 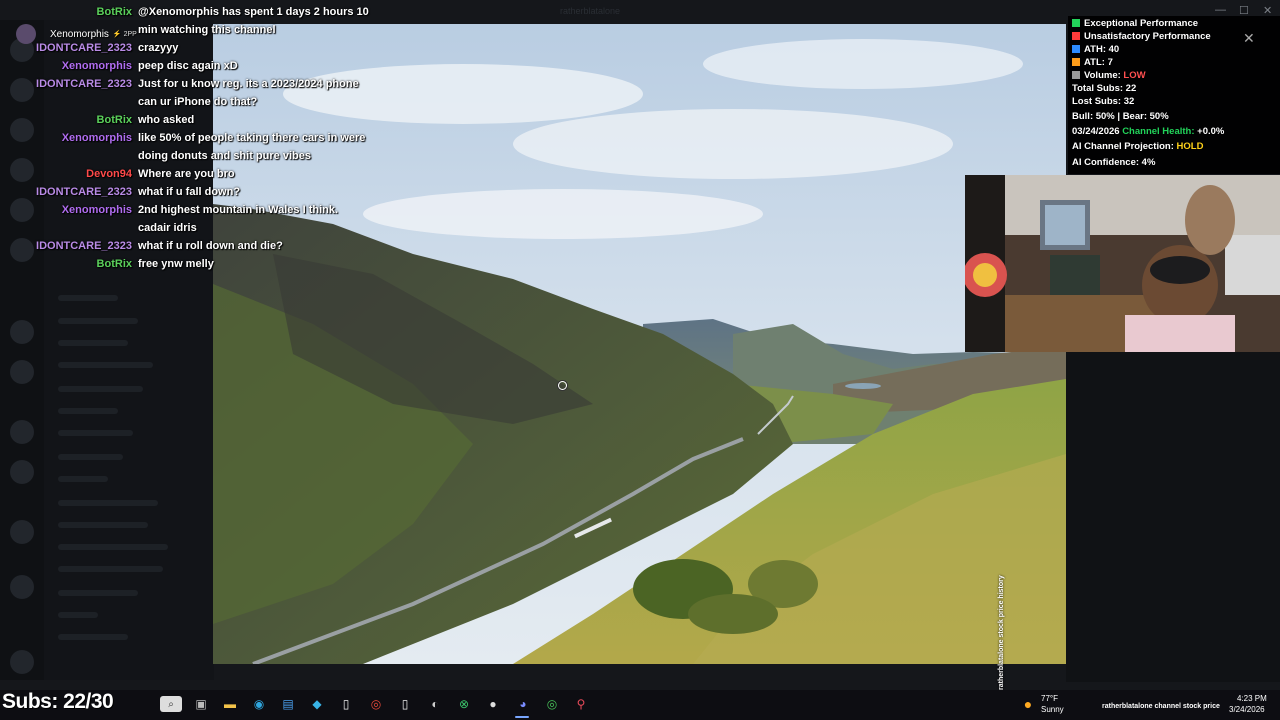 I want to click on subs-counter: Subs: 22/30, so click(x=58, y=701).